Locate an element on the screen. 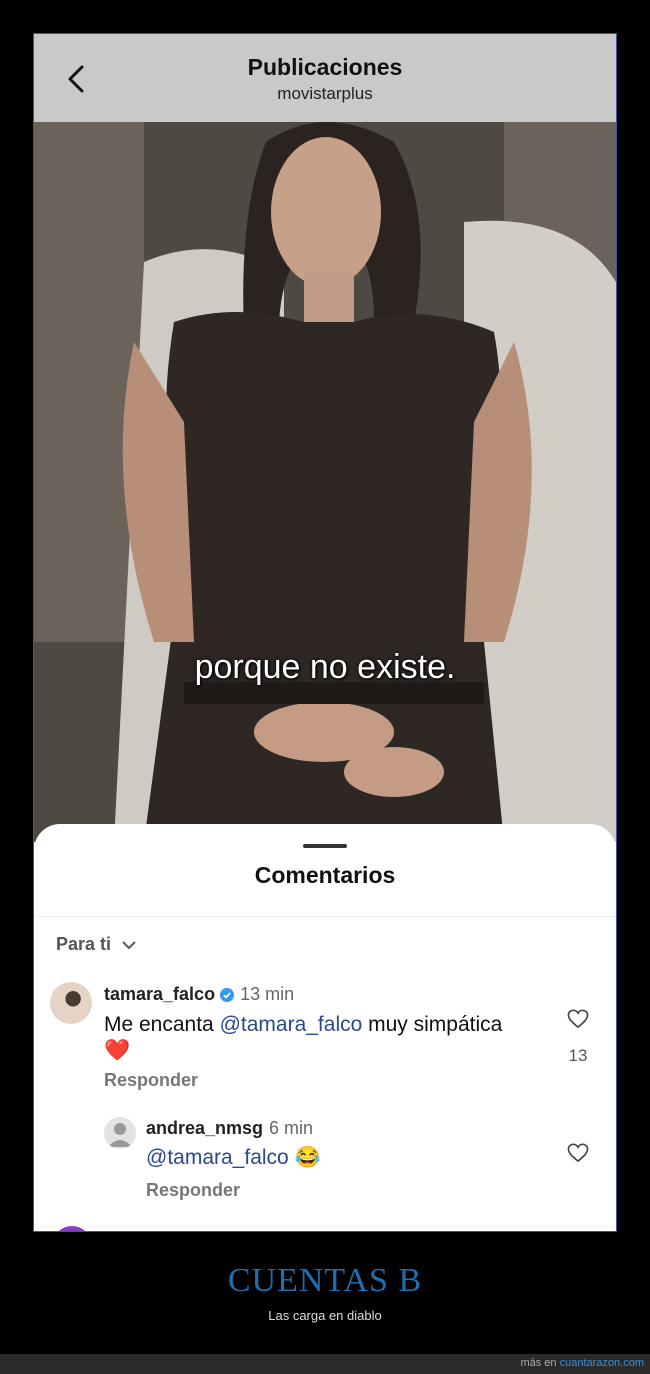  default-user-icon is located at coordinates (120, 1135).